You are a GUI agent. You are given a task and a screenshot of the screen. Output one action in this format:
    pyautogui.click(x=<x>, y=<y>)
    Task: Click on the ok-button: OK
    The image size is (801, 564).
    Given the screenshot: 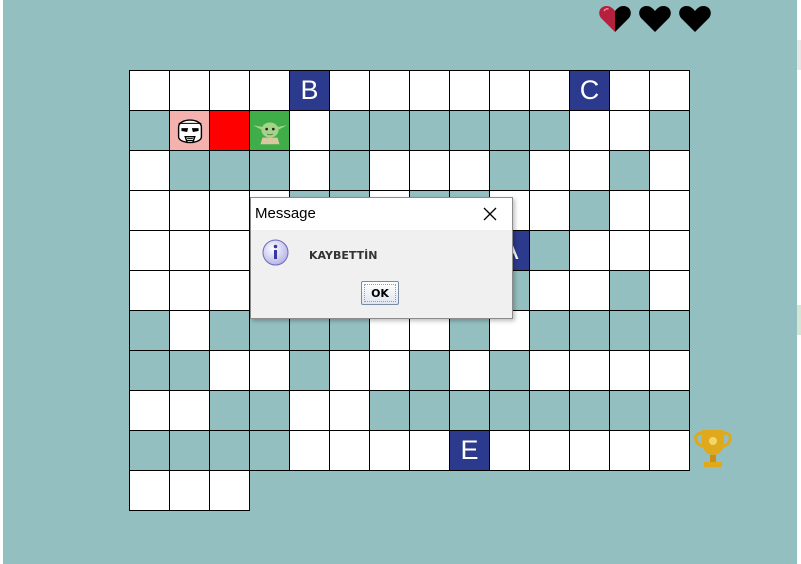 What is the action you would take?
    pyautogui.click(x=380, y=293)
    